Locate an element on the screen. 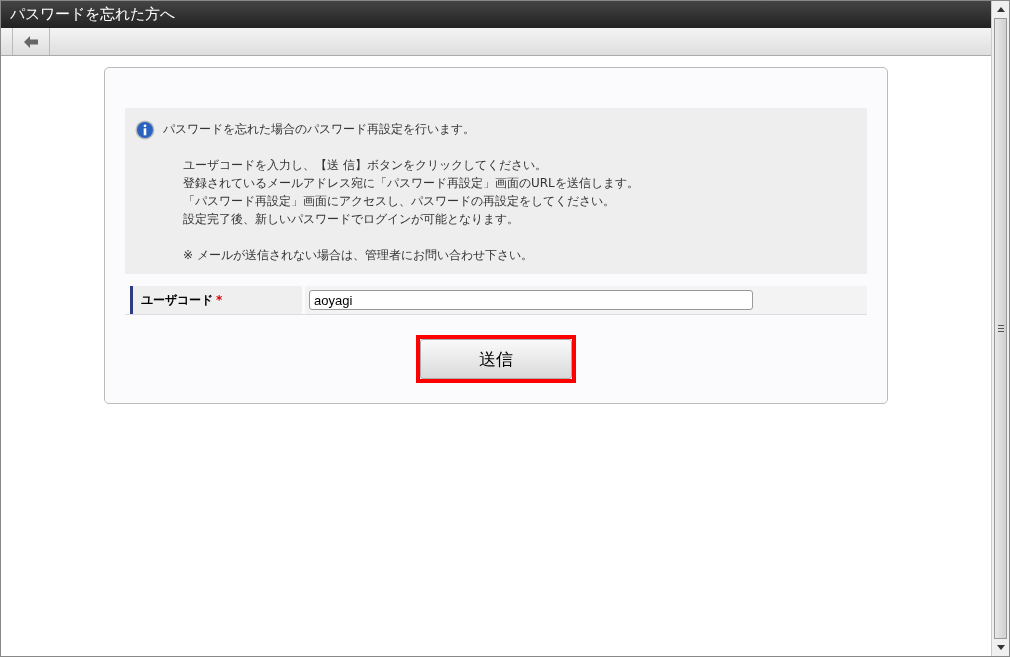  info-icon is located at coordinates (145, 130).